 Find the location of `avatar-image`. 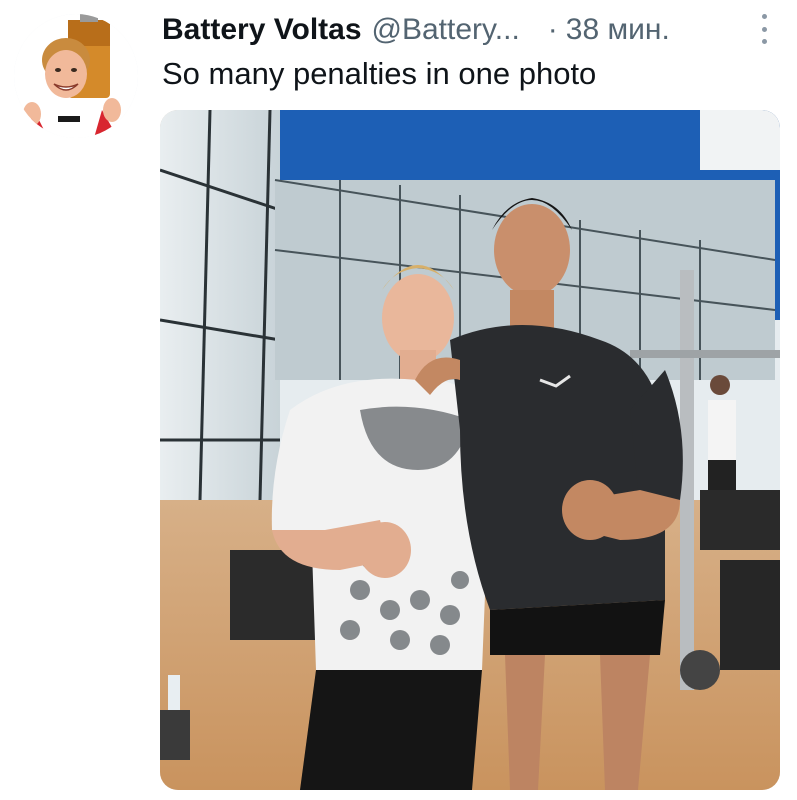

avatar-image is located at coordinates (76, 76).